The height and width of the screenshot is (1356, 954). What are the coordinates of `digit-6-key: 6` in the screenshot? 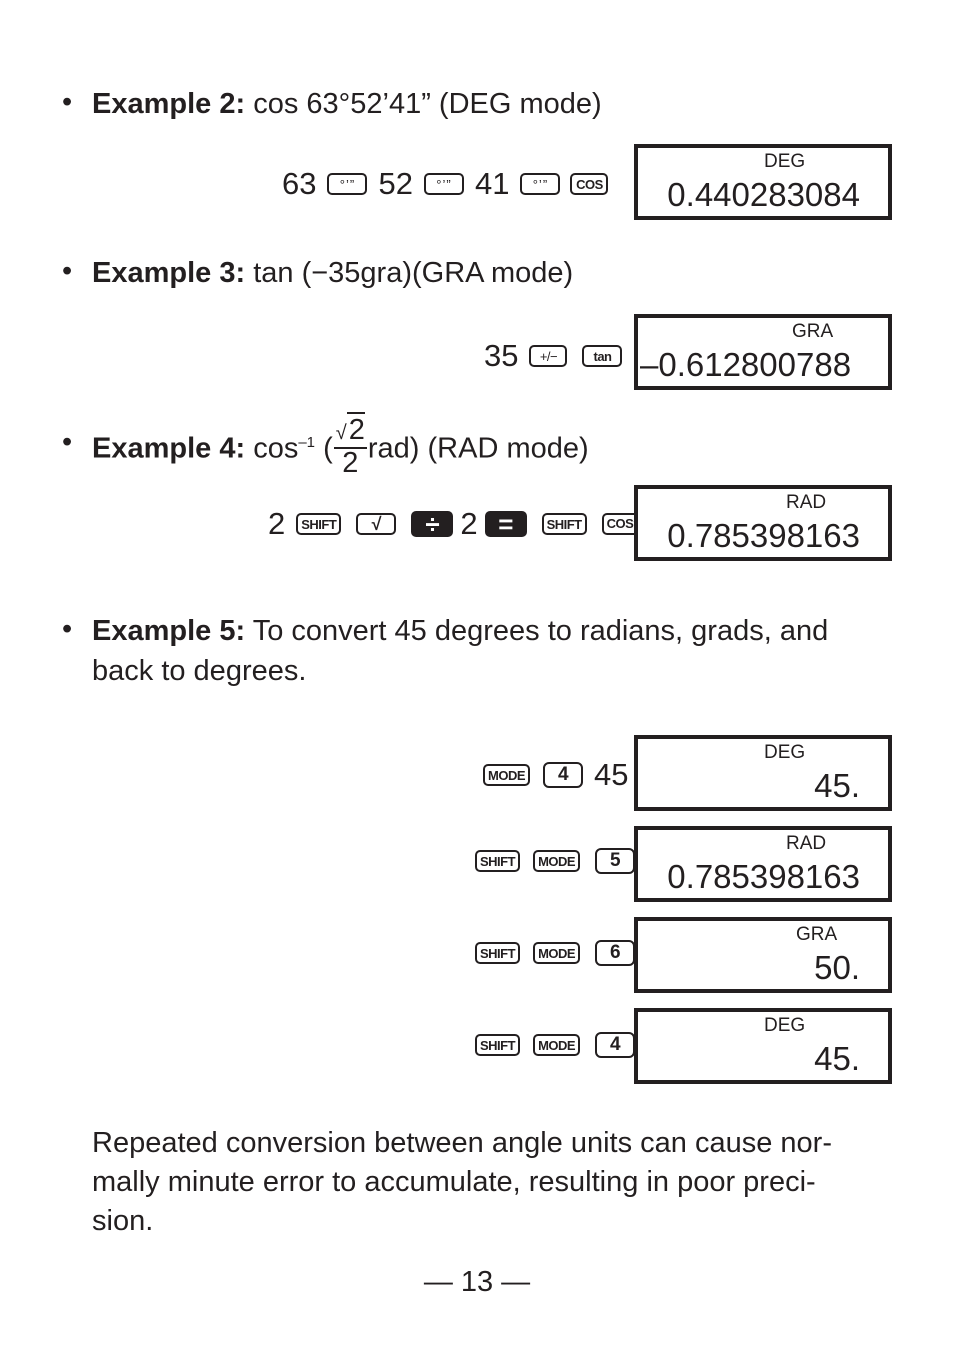 It's located at (615, 953).